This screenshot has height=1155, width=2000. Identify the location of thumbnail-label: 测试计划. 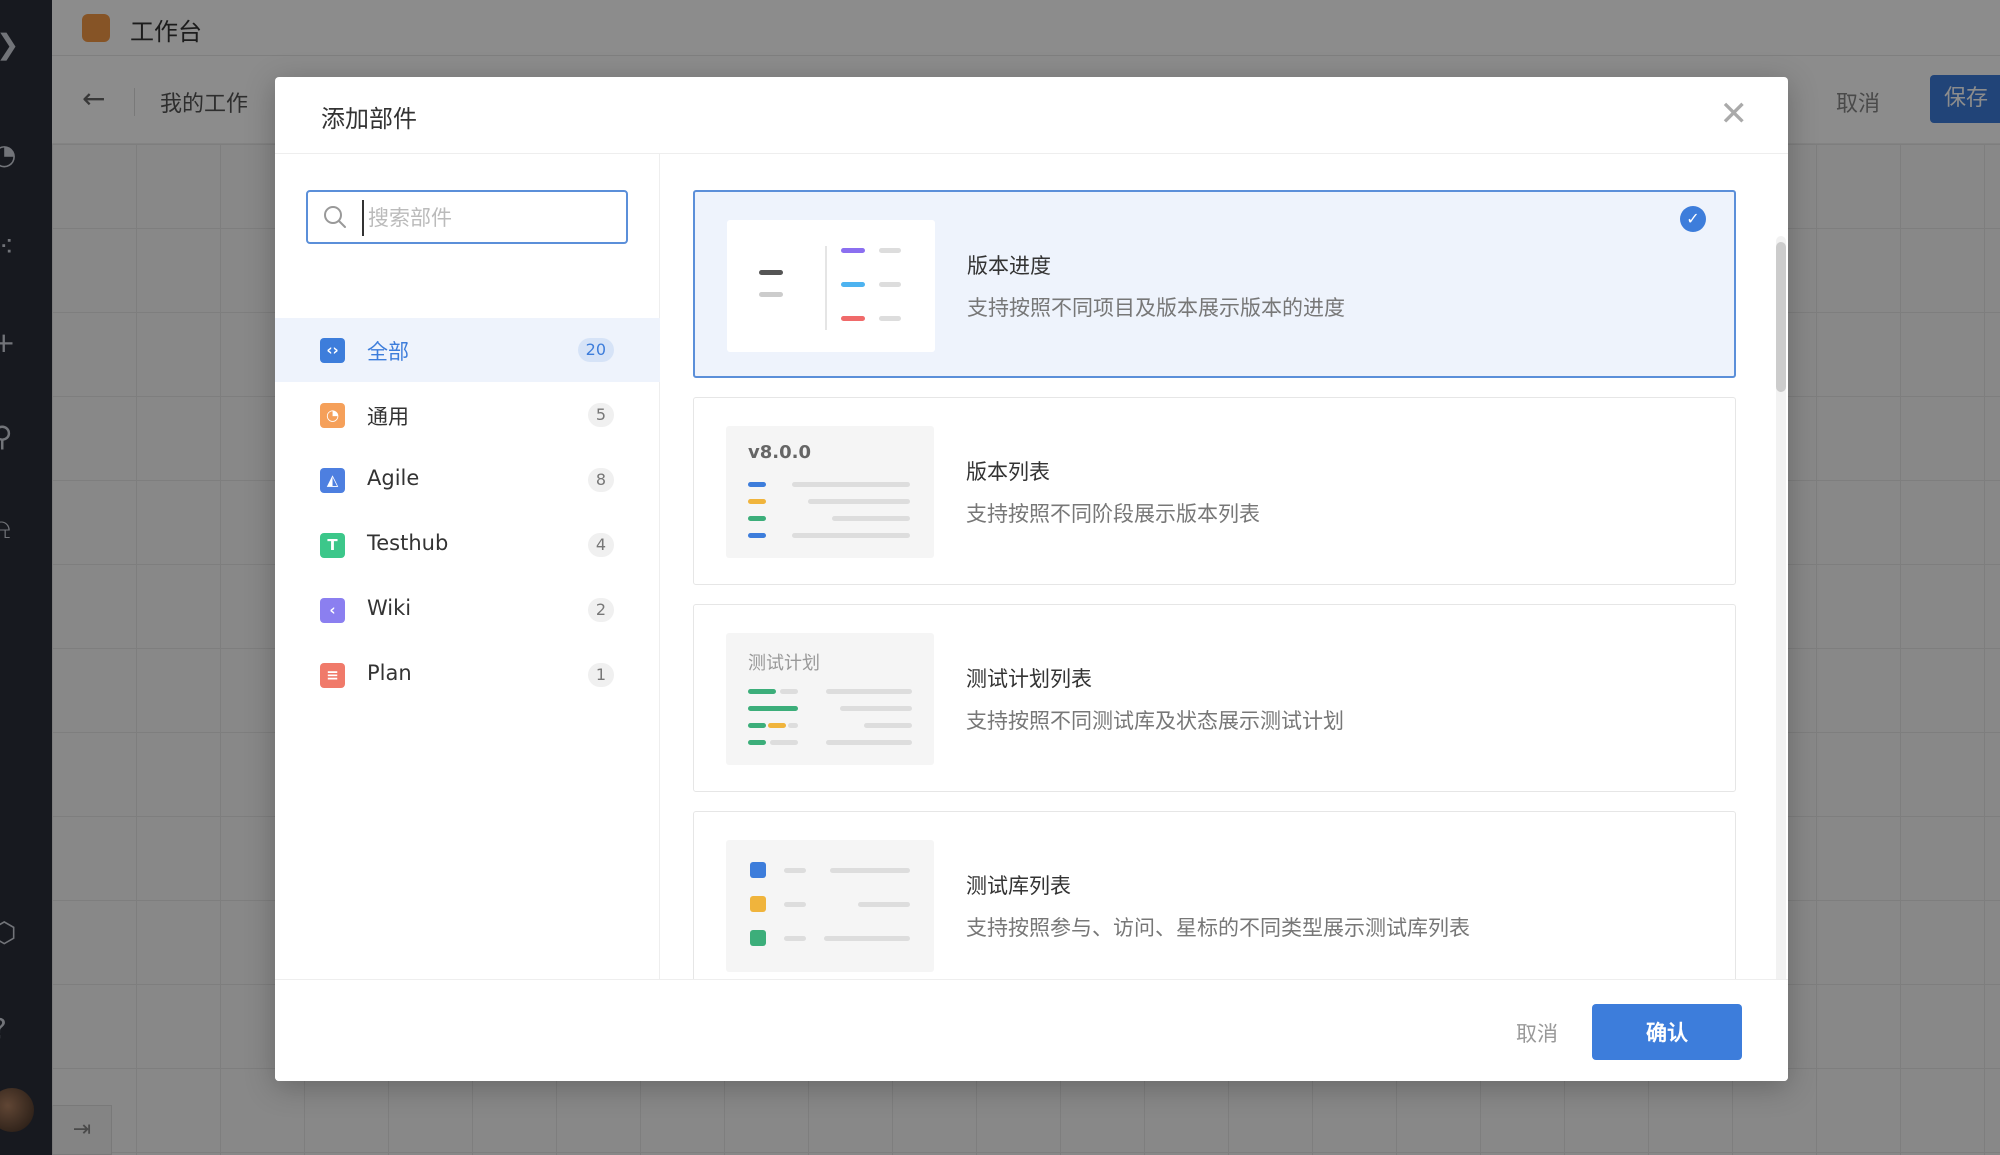
(784, 663).